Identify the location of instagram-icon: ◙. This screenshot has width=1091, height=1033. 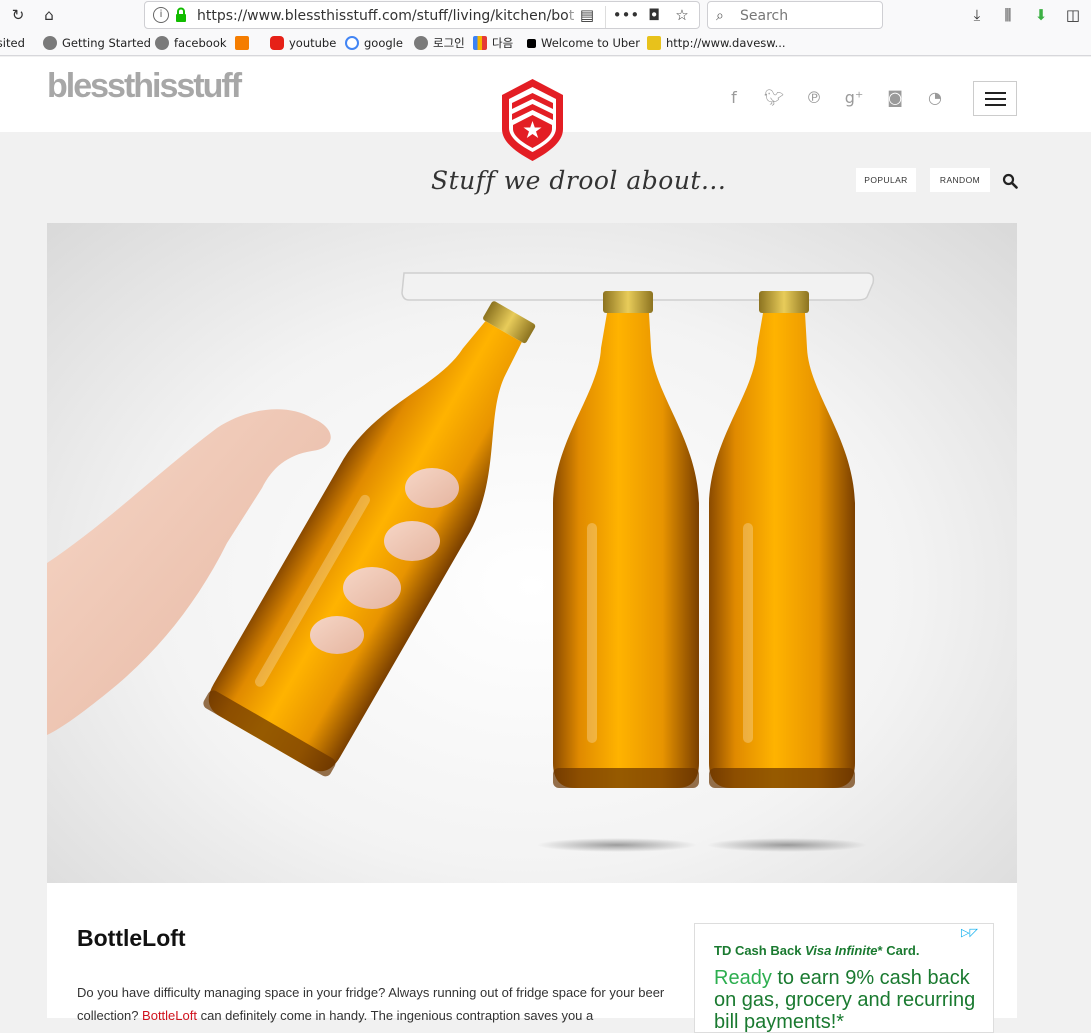
(895, 98).